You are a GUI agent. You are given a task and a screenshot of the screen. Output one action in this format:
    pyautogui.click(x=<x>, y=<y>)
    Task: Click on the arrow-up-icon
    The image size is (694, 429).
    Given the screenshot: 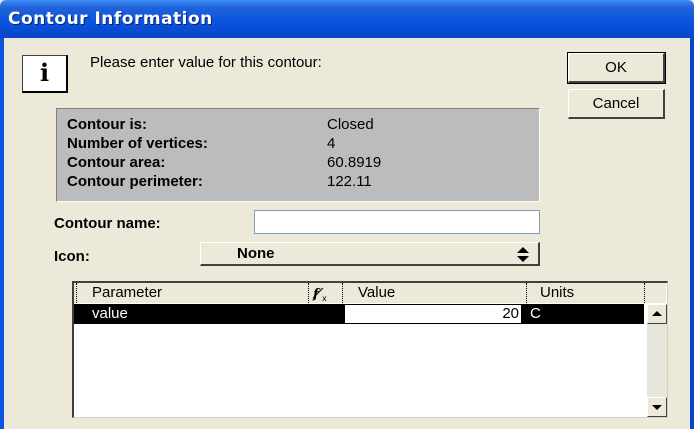 What is the action you would take?
    pyautogui.click(x=657, y=313)
    